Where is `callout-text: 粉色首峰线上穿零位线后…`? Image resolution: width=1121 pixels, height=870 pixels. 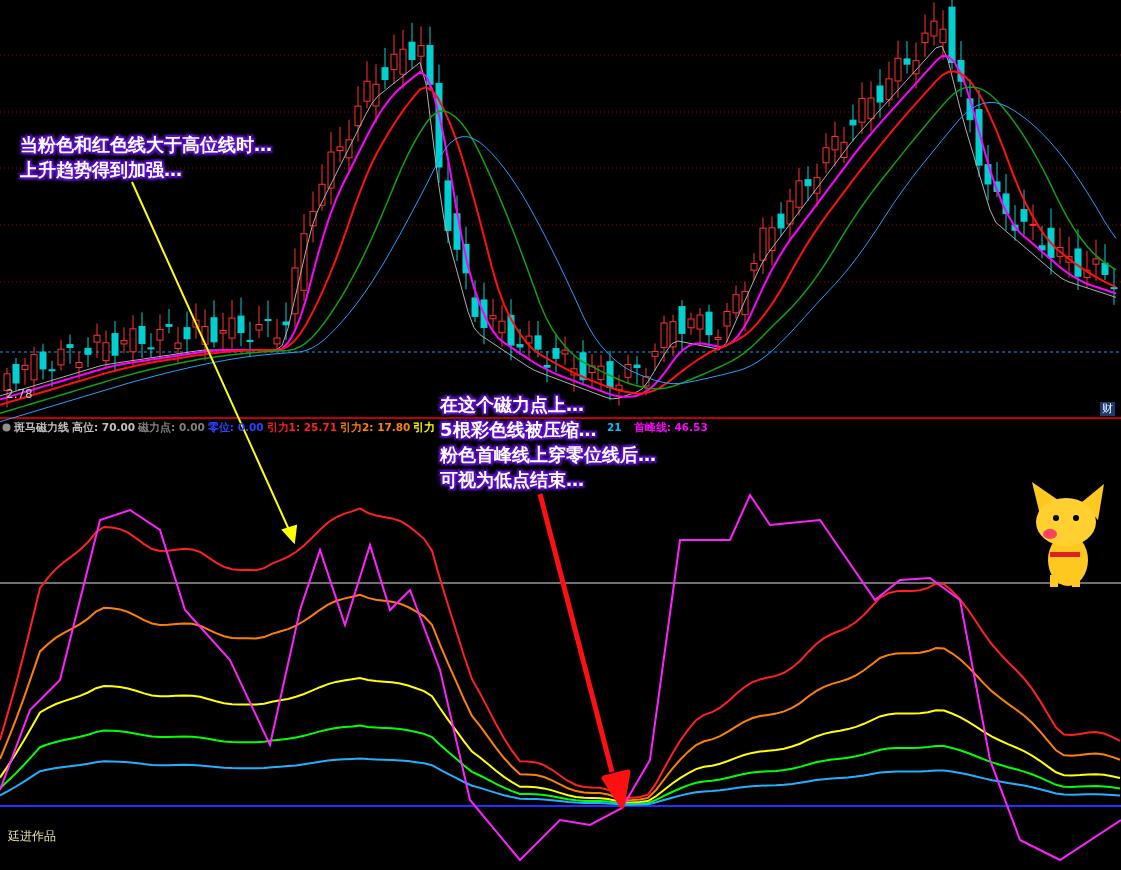 callout-text: 粉色首峰线上穿零位线后… is located at coordinates (548, 455).